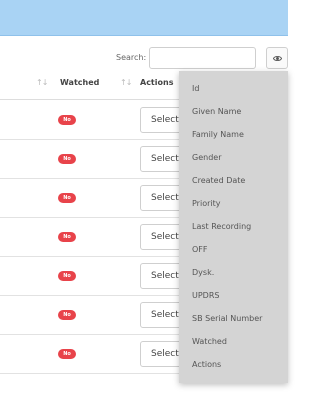  I want to click on menu-item-created-date: Created Date, so click(233, 181).